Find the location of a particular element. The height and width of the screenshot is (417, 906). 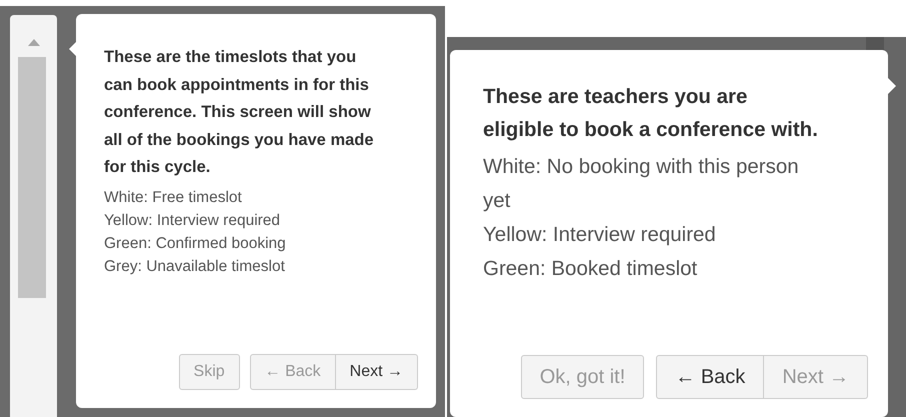

popover-heading: These are teachers you are eligible to book a conference with. is located at coordinates (650, 113).